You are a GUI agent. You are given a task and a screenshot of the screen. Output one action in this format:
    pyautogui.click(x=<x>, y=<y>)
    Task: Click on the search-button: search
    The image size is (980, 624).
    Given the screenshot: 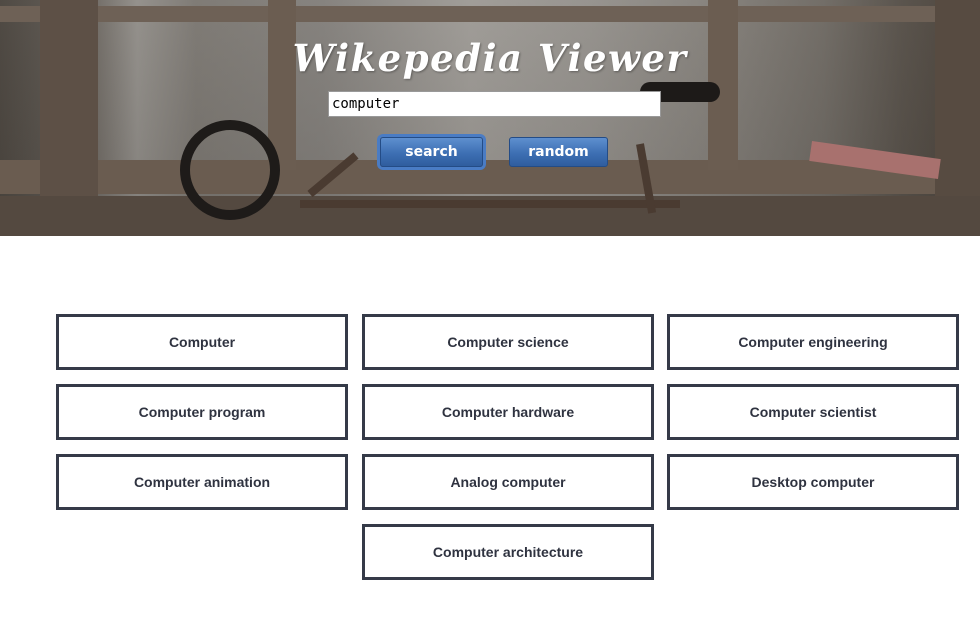 What is the action you would take?
    pyautogui.click(x=431, y=152)
    